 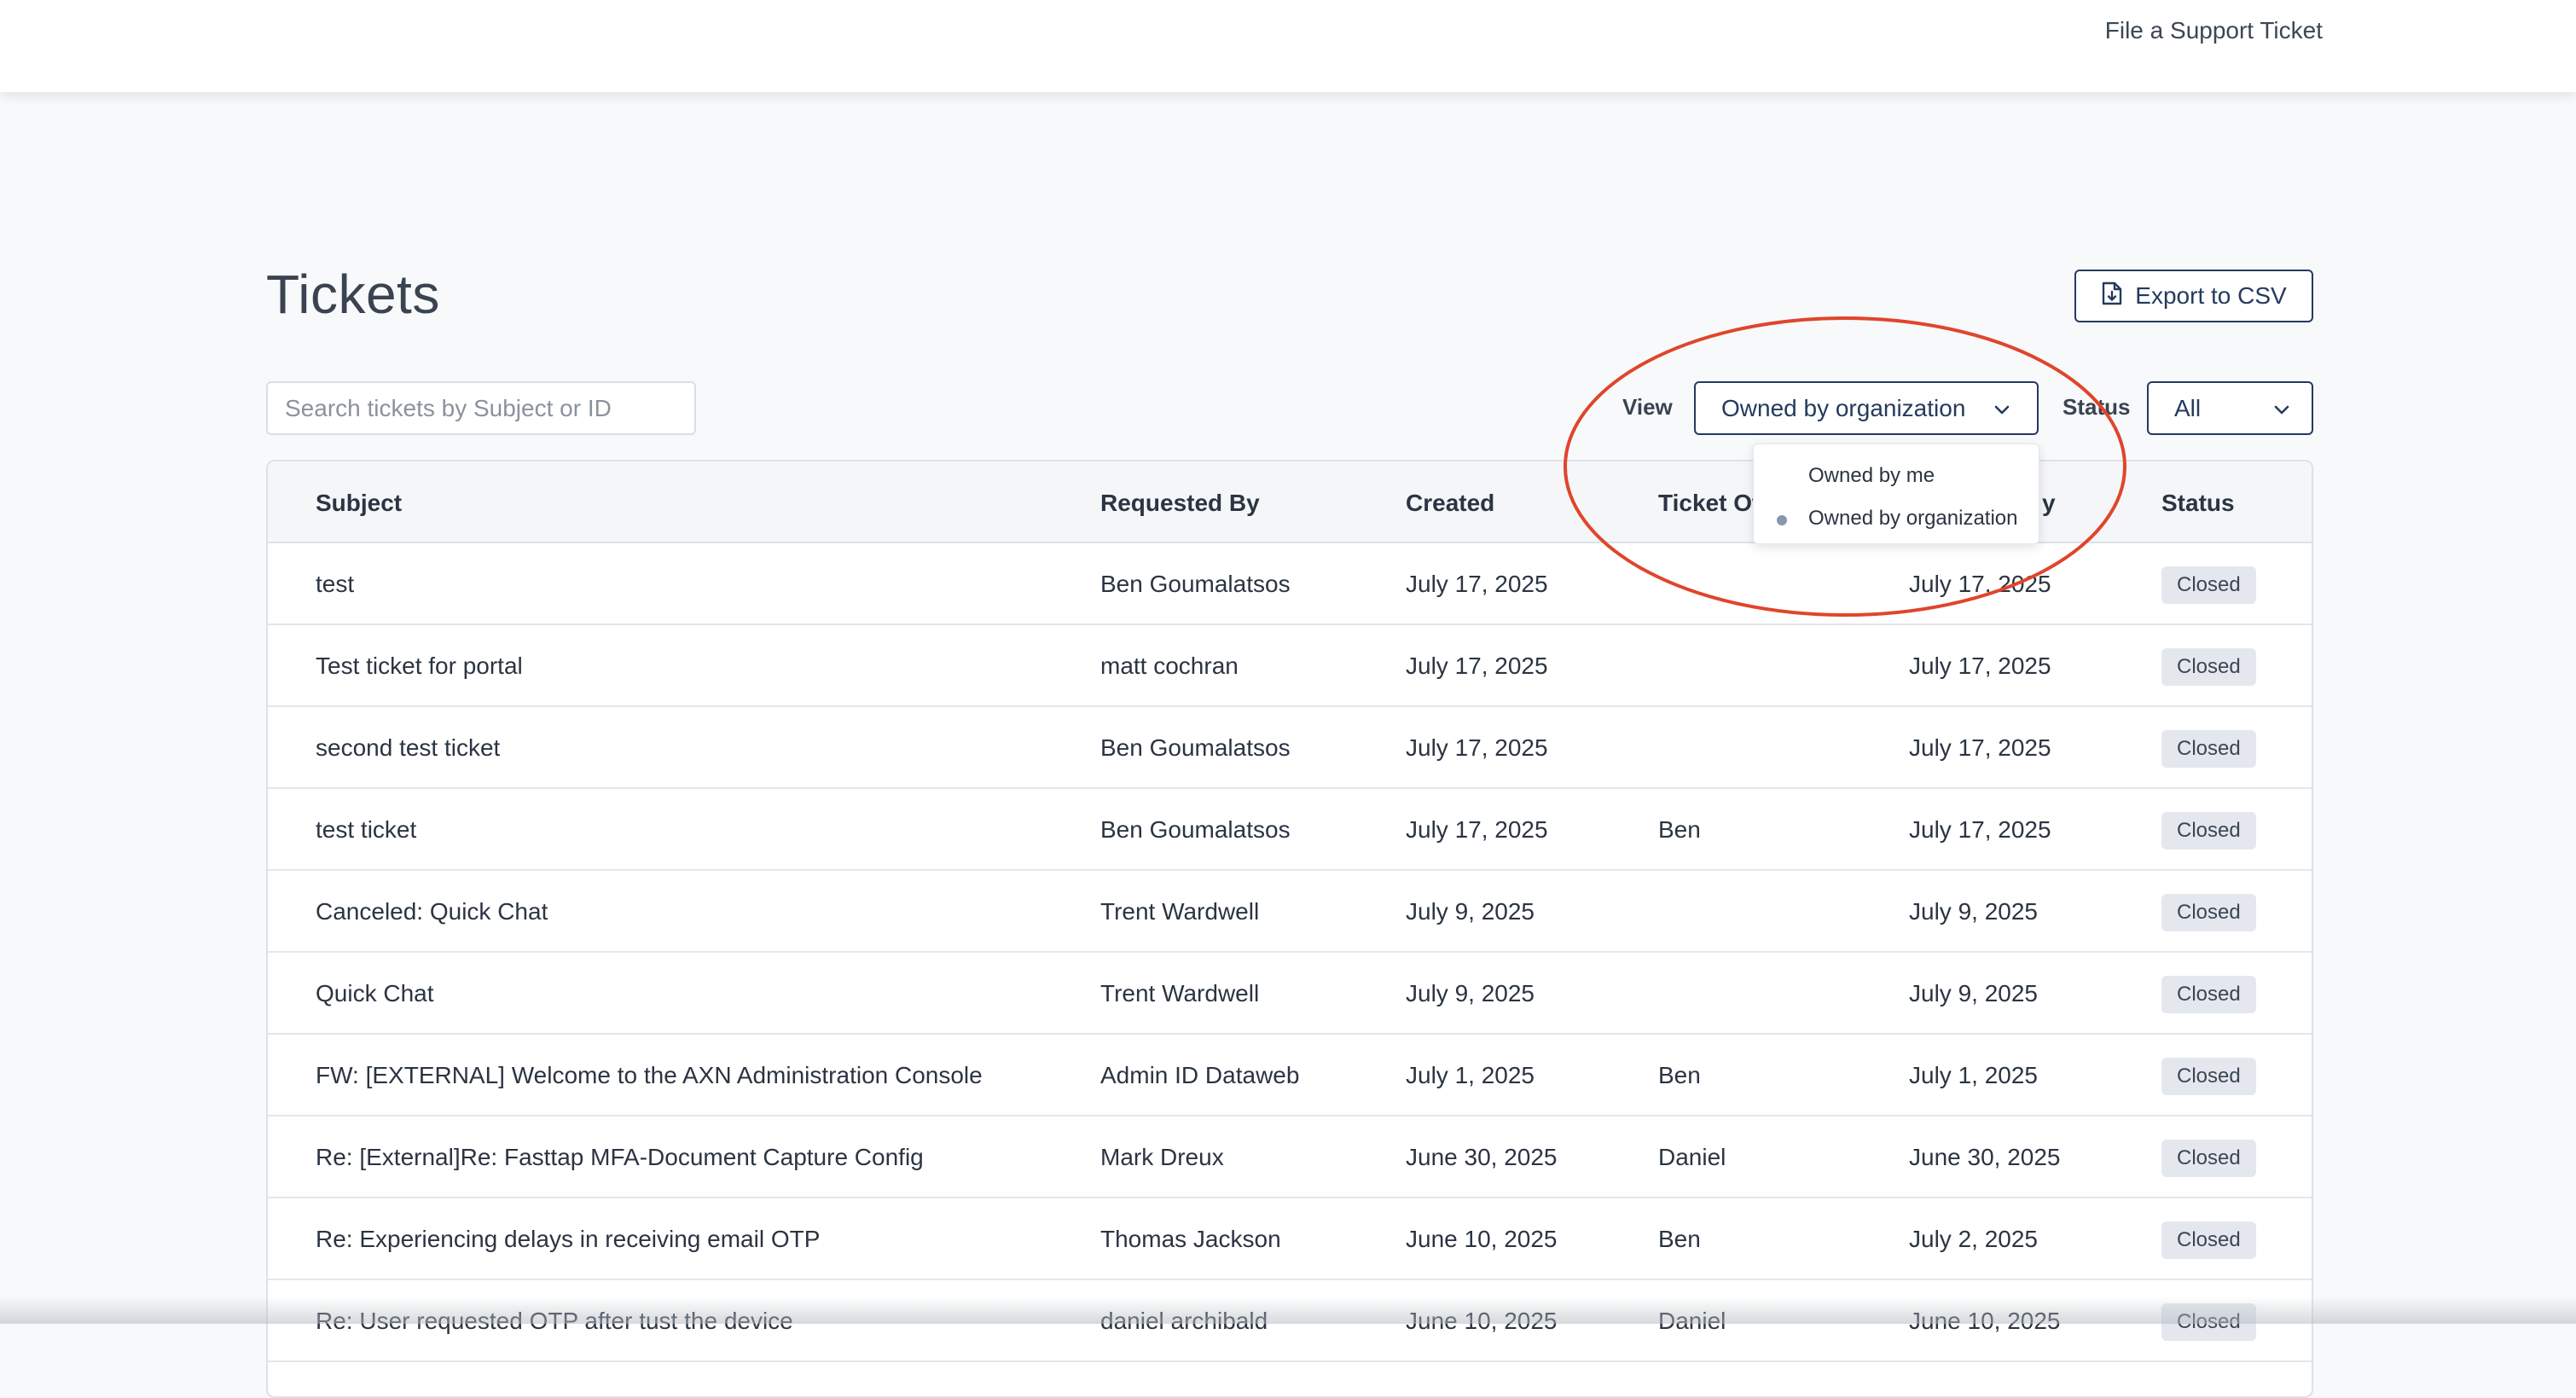 What do you see at coordinates (1288, 46) in the screenshot?
I see `top-header: File a Support Ticket` at bounding box center [1288, 46].